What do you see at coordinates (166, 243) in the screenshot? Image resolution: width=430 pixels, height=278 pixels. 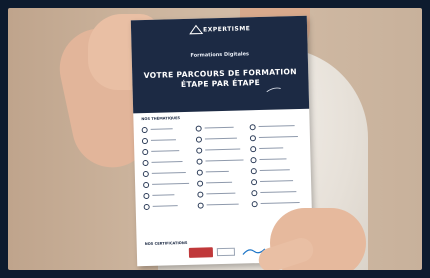 I see `section-certifications-title: NOS CERTIFICATIONS` at bounding box center [166, 243].